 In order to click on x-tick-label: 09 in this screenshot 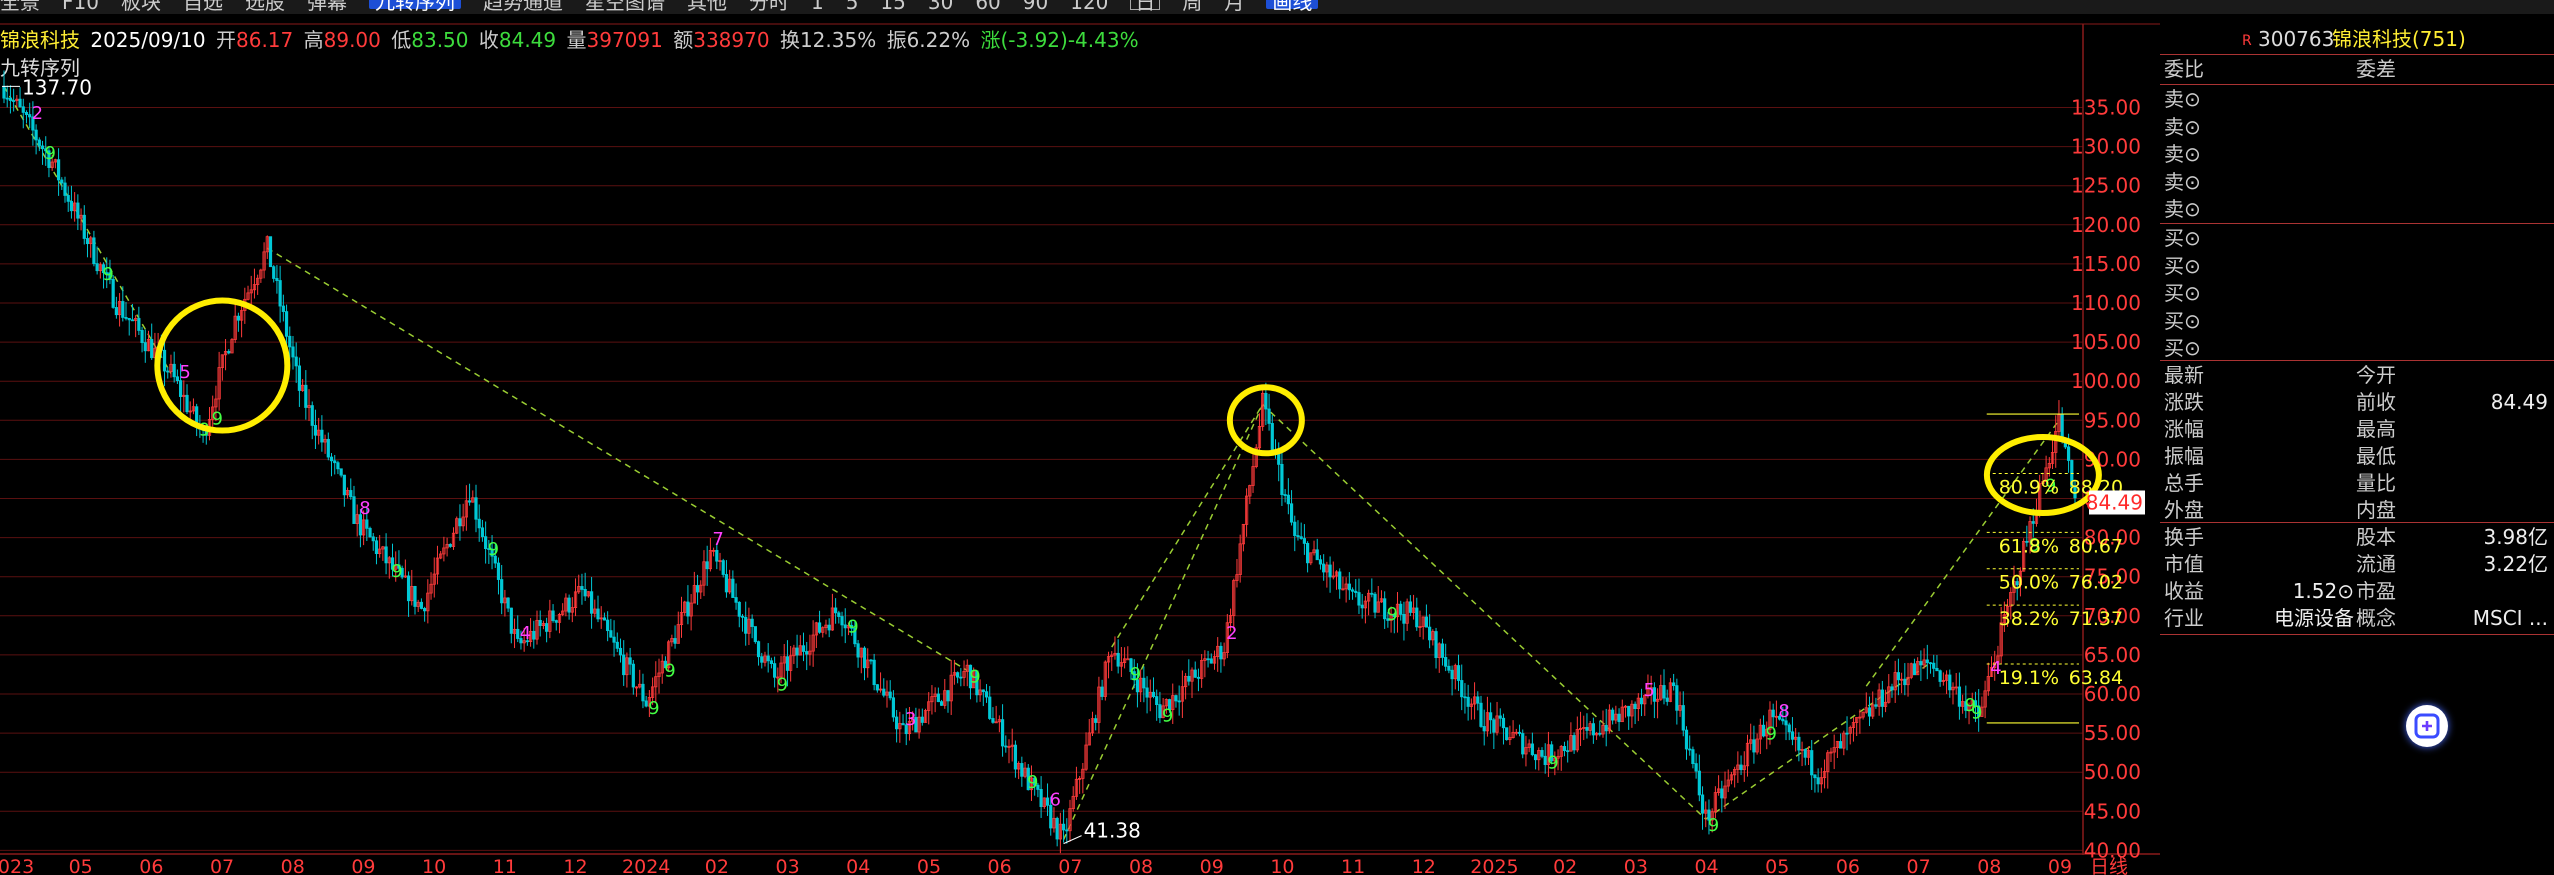, I will do `click(1212, 865)`.